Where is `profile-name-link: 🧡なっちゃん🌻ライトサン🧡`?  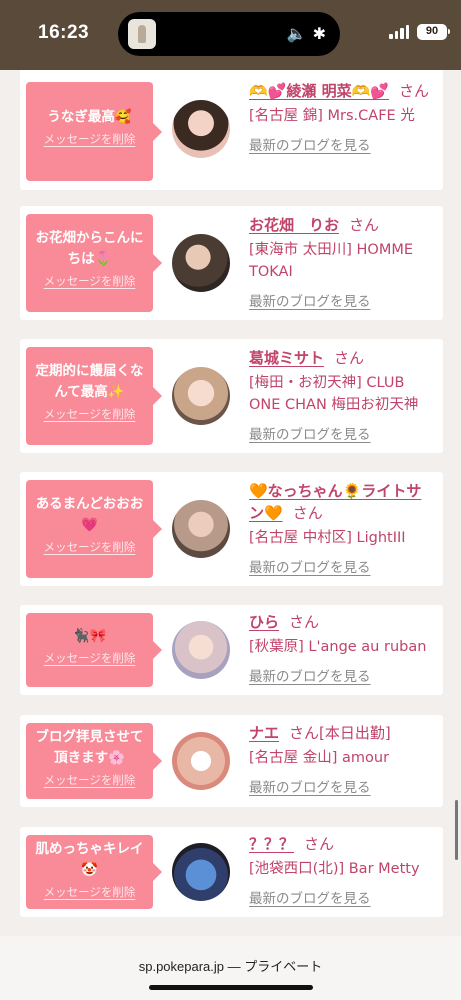
profile-name-link: 🧡なっちゃん🌻ライトサン🧡 is located at coordinates (335, 502).